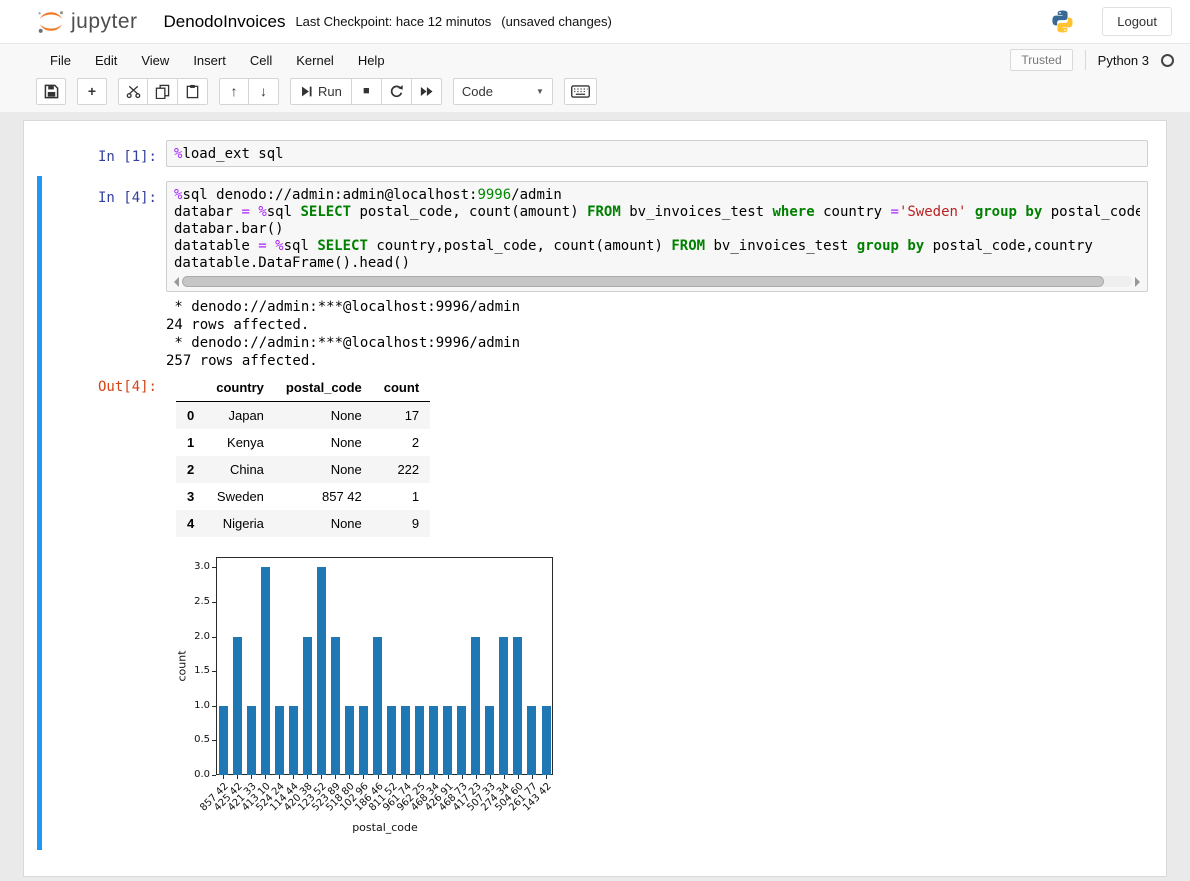 The height and width of the screenshot is (881, 1190). I want to click on step-forward-icon, so click(307, 91).